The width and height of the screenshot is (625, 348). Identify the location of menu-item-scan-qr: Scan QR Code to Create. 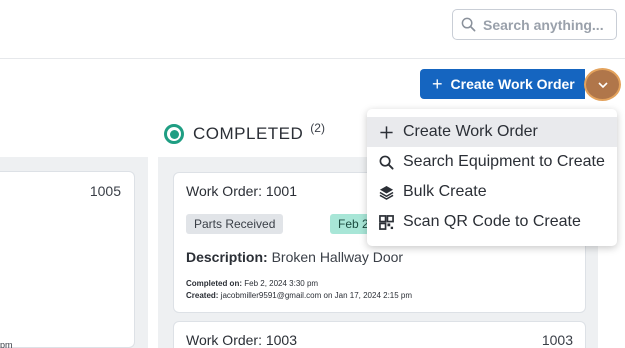
(492, 222).